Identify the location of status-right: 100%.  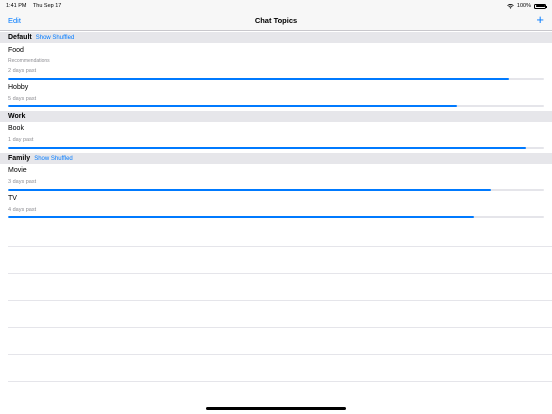
(527, 6).